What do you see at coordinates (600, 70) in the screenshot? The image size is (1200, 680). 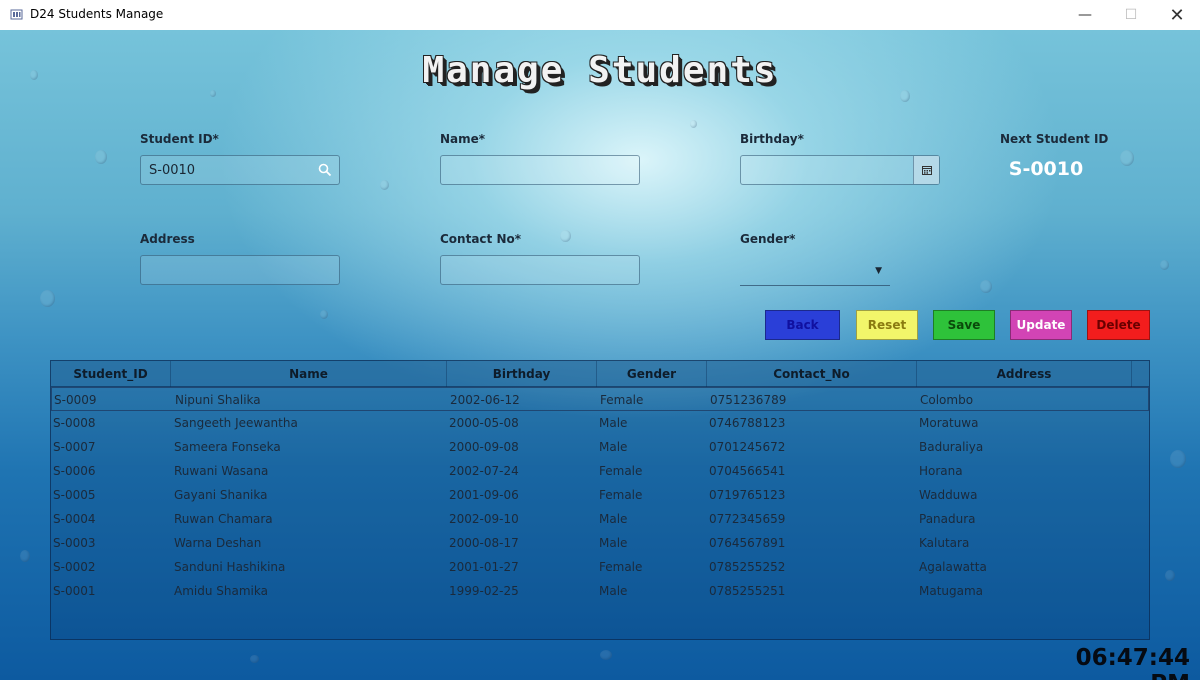 I see `page-title: Manage Students` at bounding box center [600, 70].